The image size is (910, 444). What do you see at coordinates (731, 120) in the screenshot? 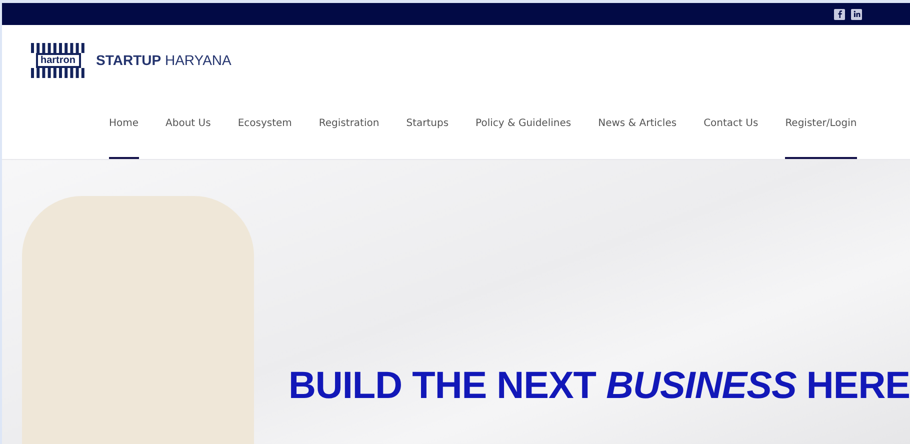
I see `nav-link: Contact Us` at bounding box center [731, 120].